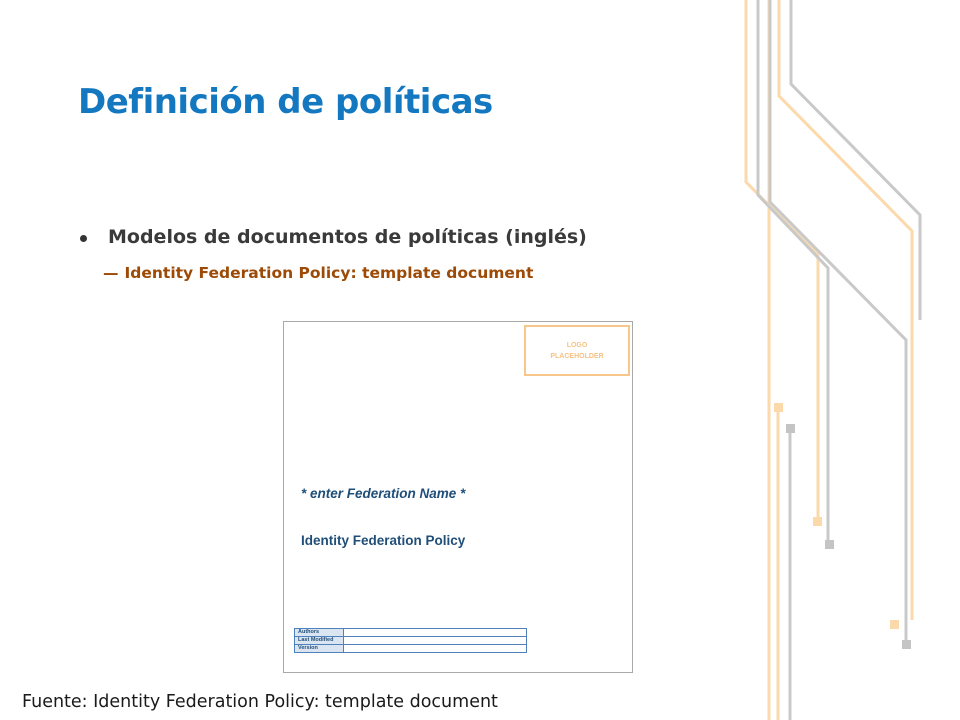 This screenshot has width=960, height=720. Describe the element at coordinates (577, 350) in the screenshot. I see `logo-placeholder: LOGO PLACEHOLDER` at that location.